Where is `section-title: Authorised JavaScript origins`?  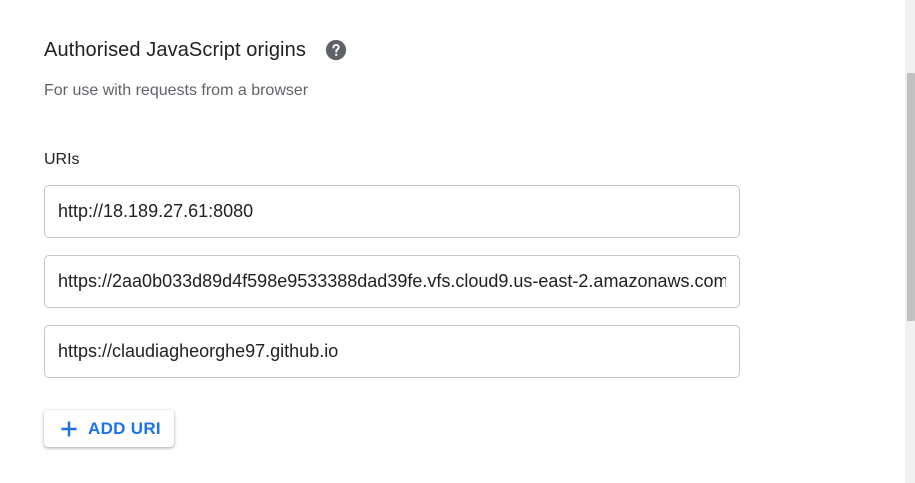
section-title: Authorised JavaScript origins is located at coordinates (175, 49).